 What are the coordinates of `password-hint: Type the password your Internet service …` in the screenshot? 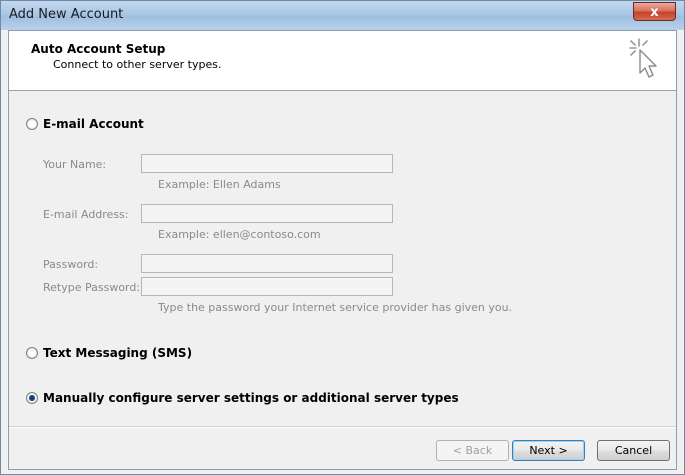 It's located at (335, 307).